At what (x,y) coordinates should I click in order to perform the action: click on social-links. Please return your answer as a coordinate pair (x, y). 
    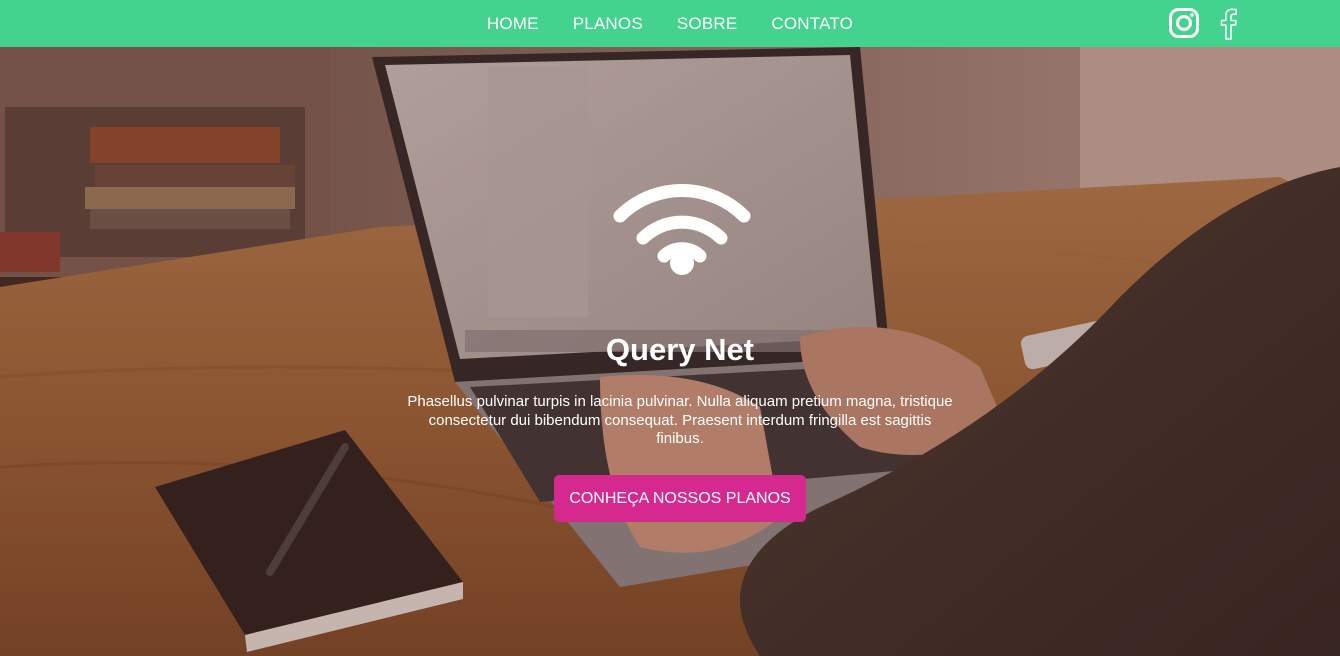
    Looking at the image, I should click on (1203, 25).